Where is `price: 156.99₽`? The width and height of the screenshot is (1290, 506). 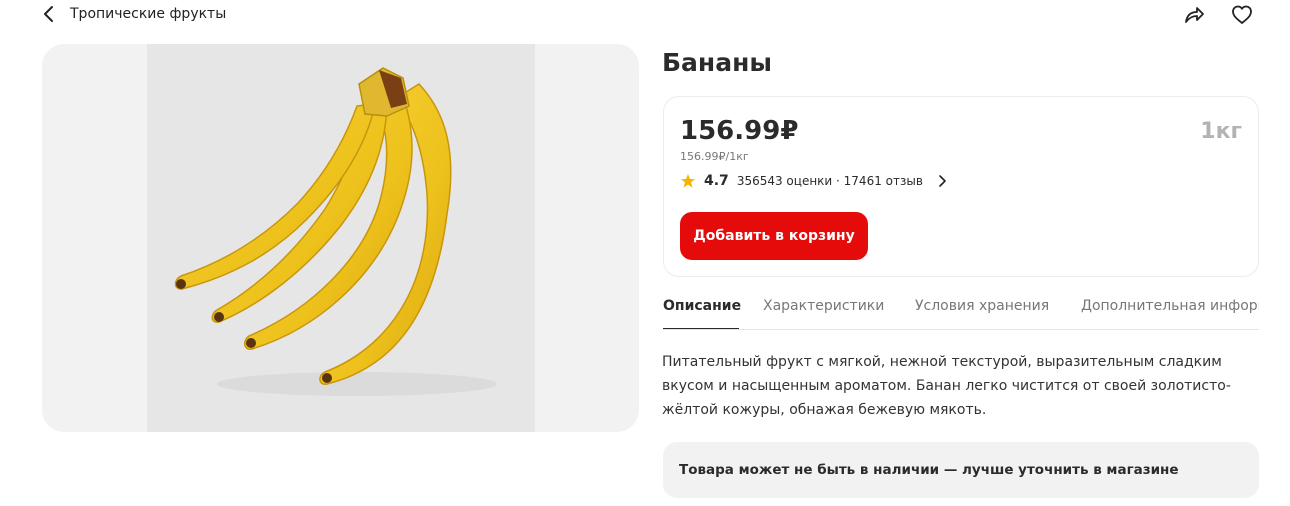 price: 156.99₽ is located at coordinates (739, 131).